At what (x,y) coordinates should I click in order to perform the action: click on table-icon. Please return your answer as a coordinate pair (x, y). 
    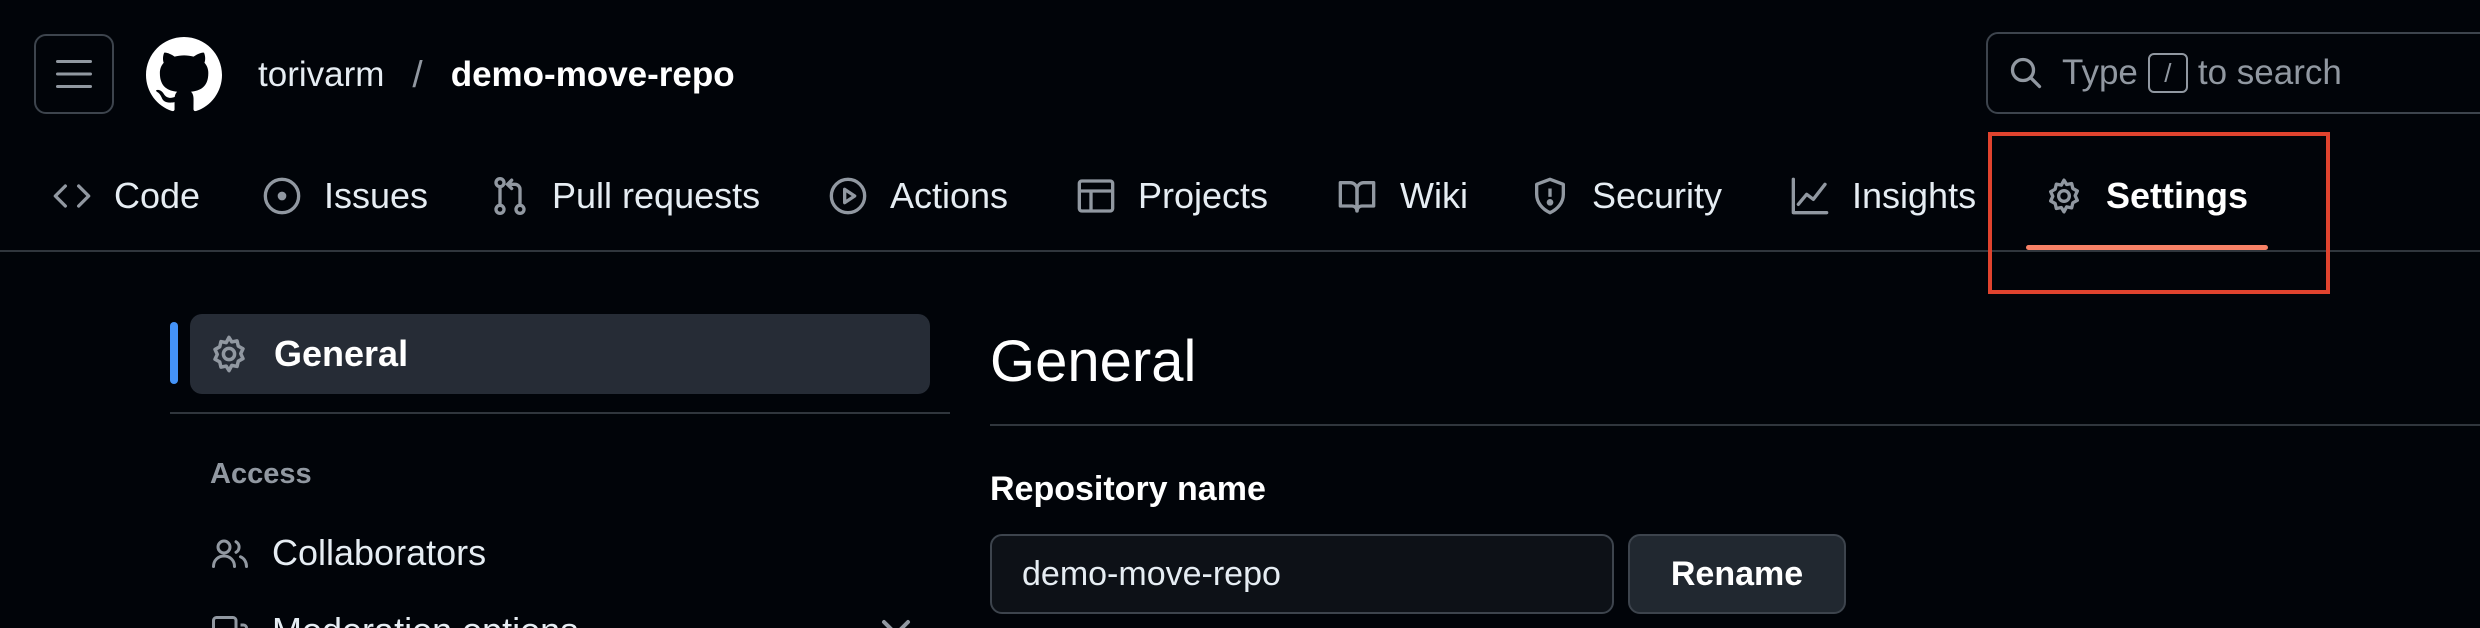
    Looking at the image, I should click on (1096, 196).